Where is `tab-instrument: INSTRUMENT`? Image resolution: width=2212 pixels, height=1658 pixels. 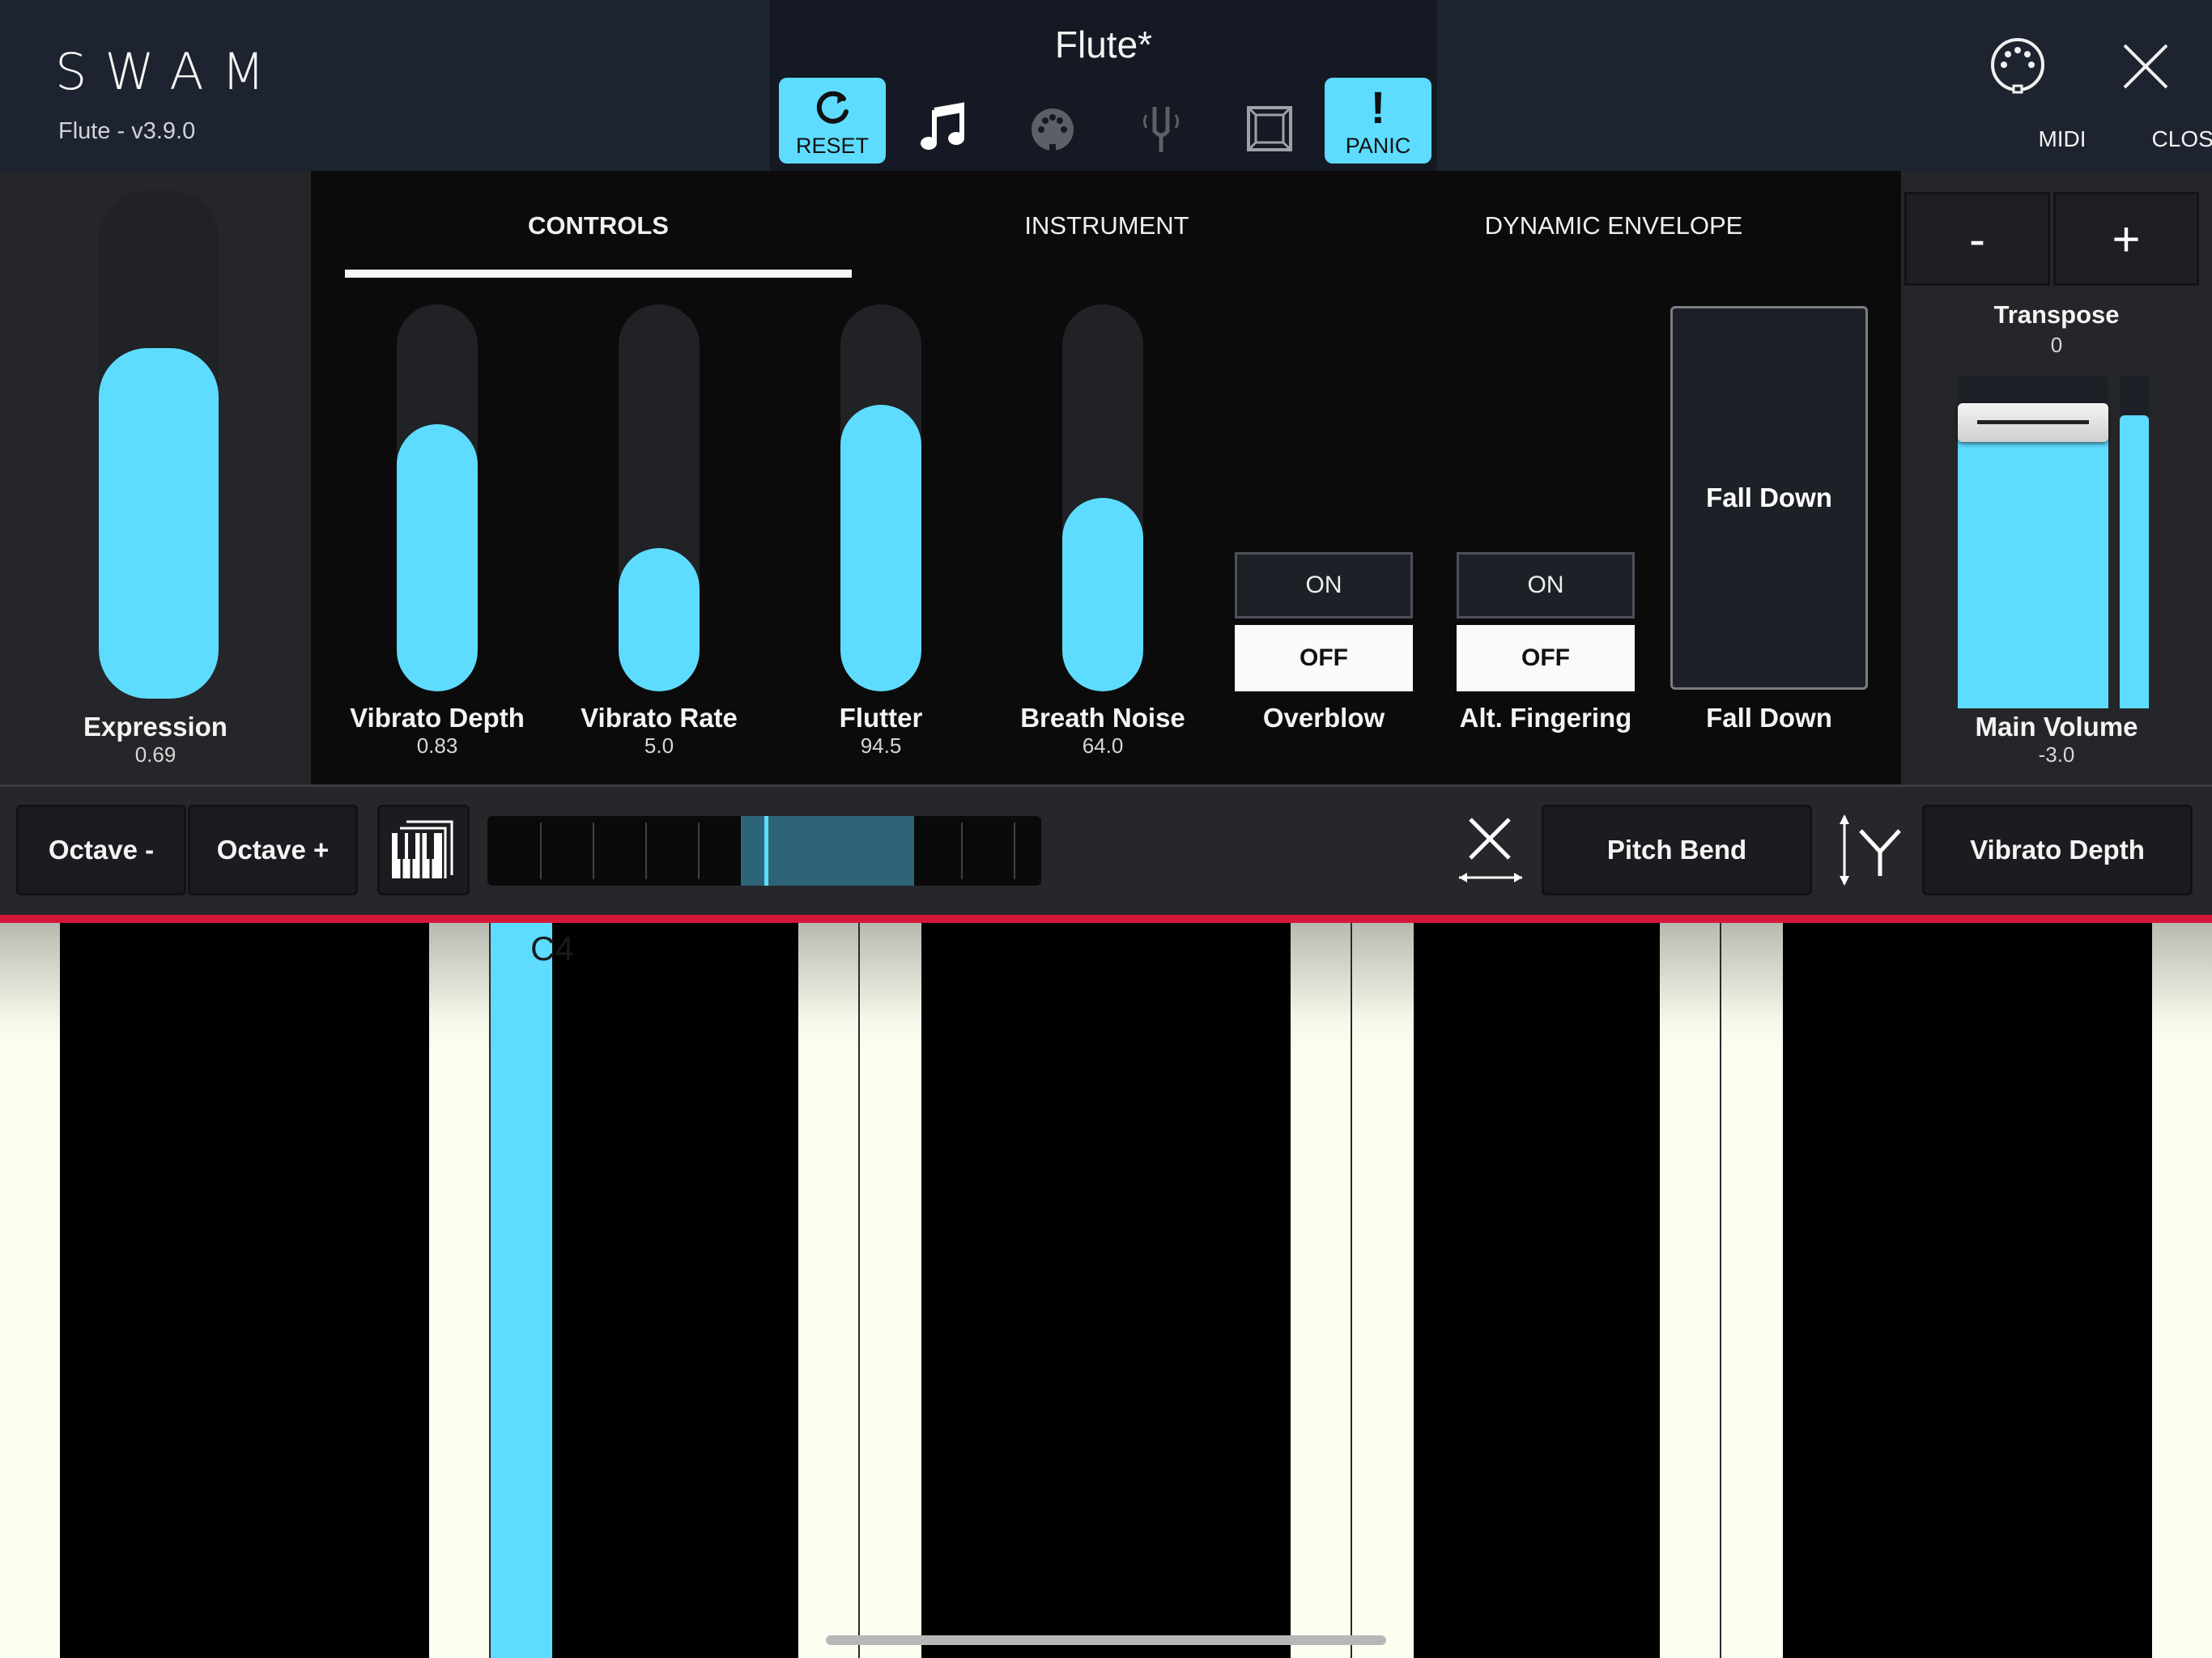
tab-instrument: INSTRUMENT is located at coordinates (1106, 225).